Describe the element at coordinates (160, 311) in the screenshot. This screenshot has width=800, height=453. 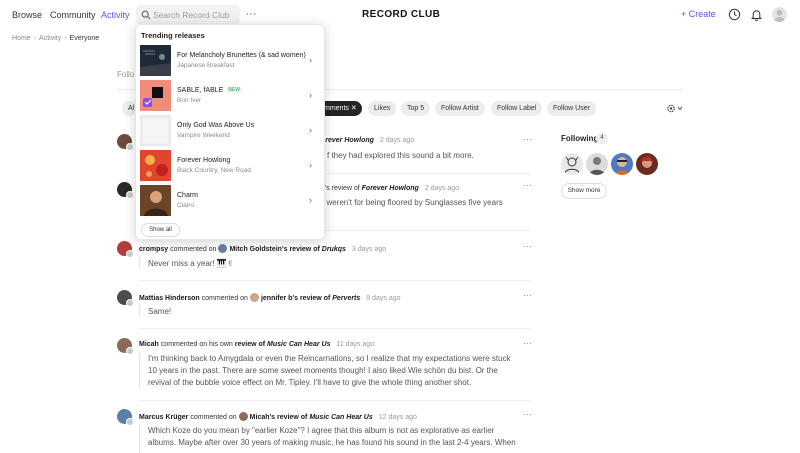
I see `comment-line: Same!` at that location.